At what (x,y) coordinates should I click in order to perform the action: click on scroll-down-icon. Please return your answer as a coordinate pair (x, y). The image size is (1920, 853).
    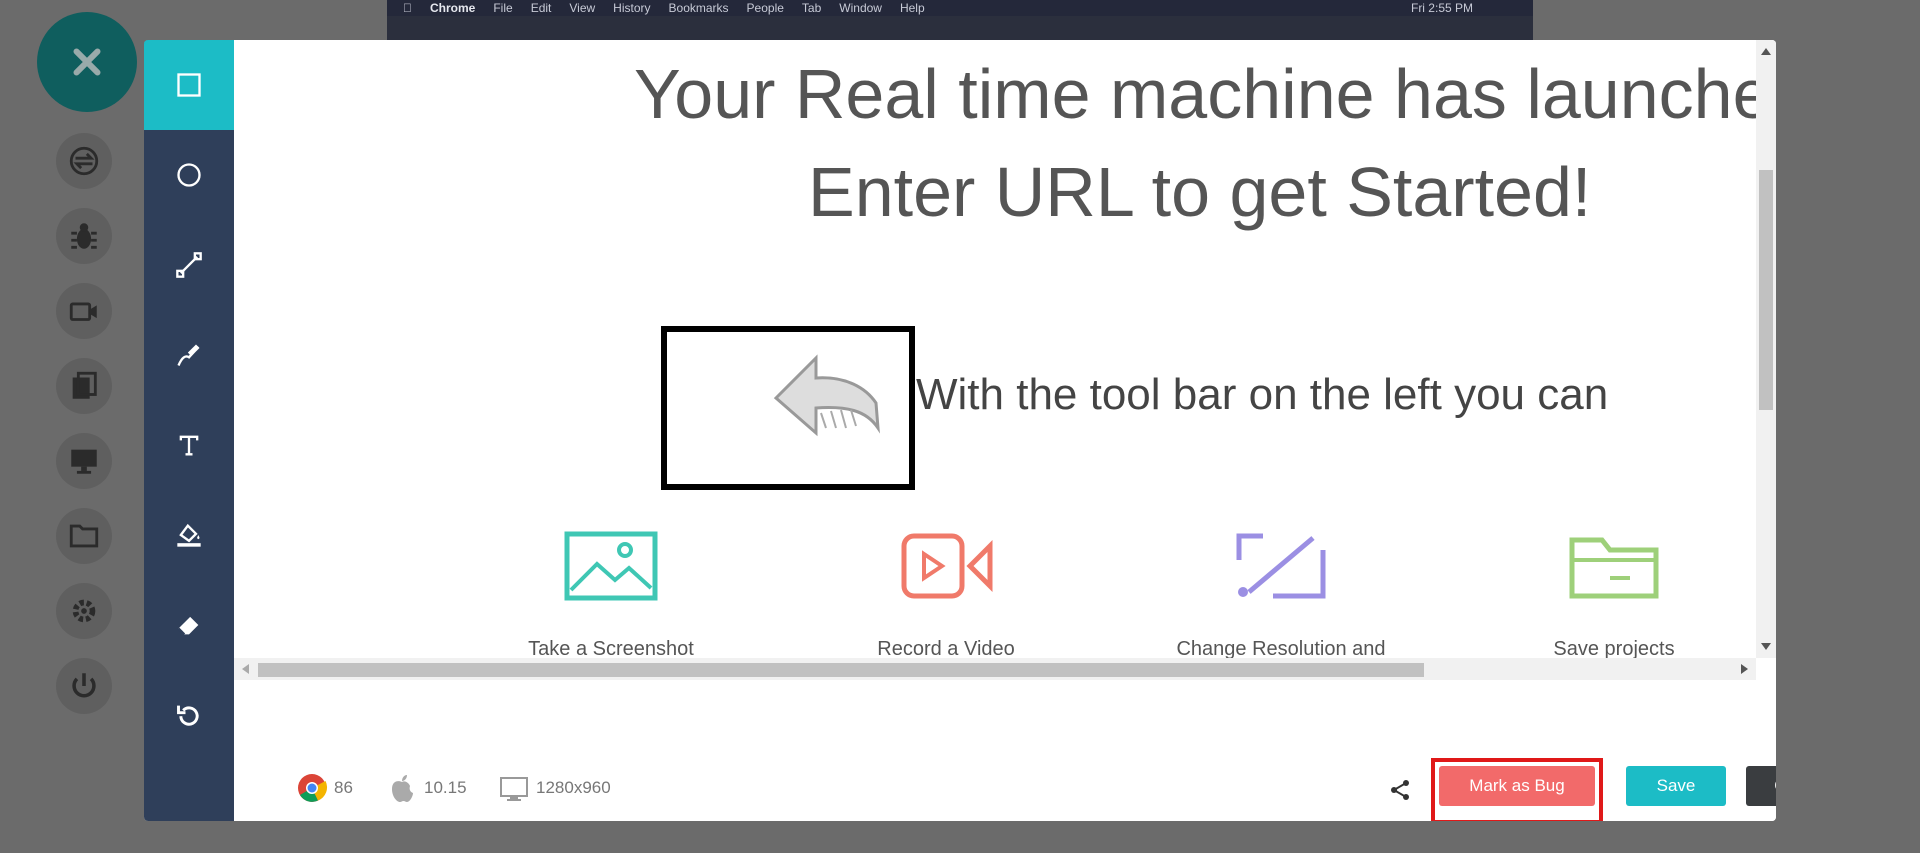
    Looking at the image, I should click on (1766, 646).